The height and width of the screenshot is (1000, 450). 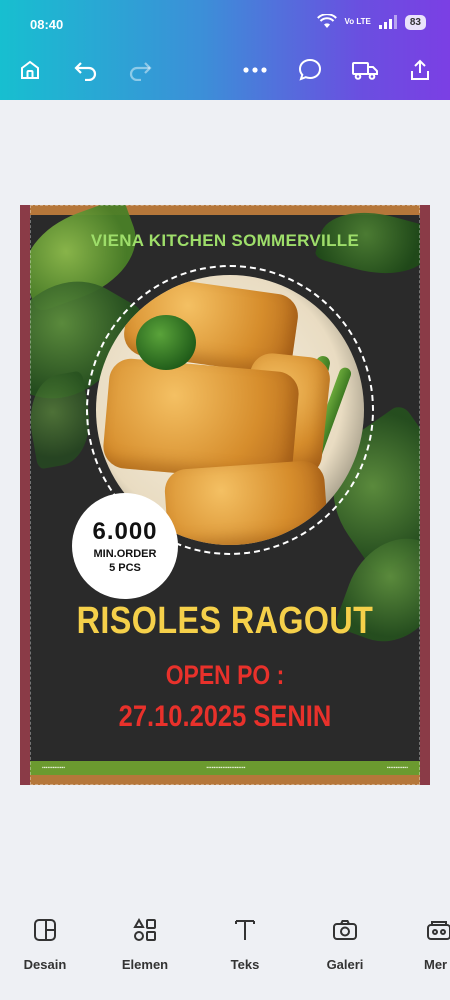 What do you see at coordinates (125, 546) in the screenshot?
I see `price-badge: 6.000 MIN.ORDER 5 PCS` at bounding box center [125, 546].